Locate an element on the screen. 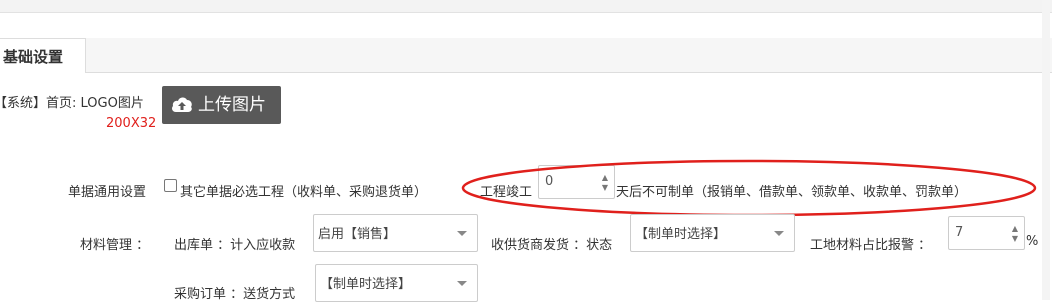  delivery-method-value: 【制单时选择】 is located at coordinates (366, 284).